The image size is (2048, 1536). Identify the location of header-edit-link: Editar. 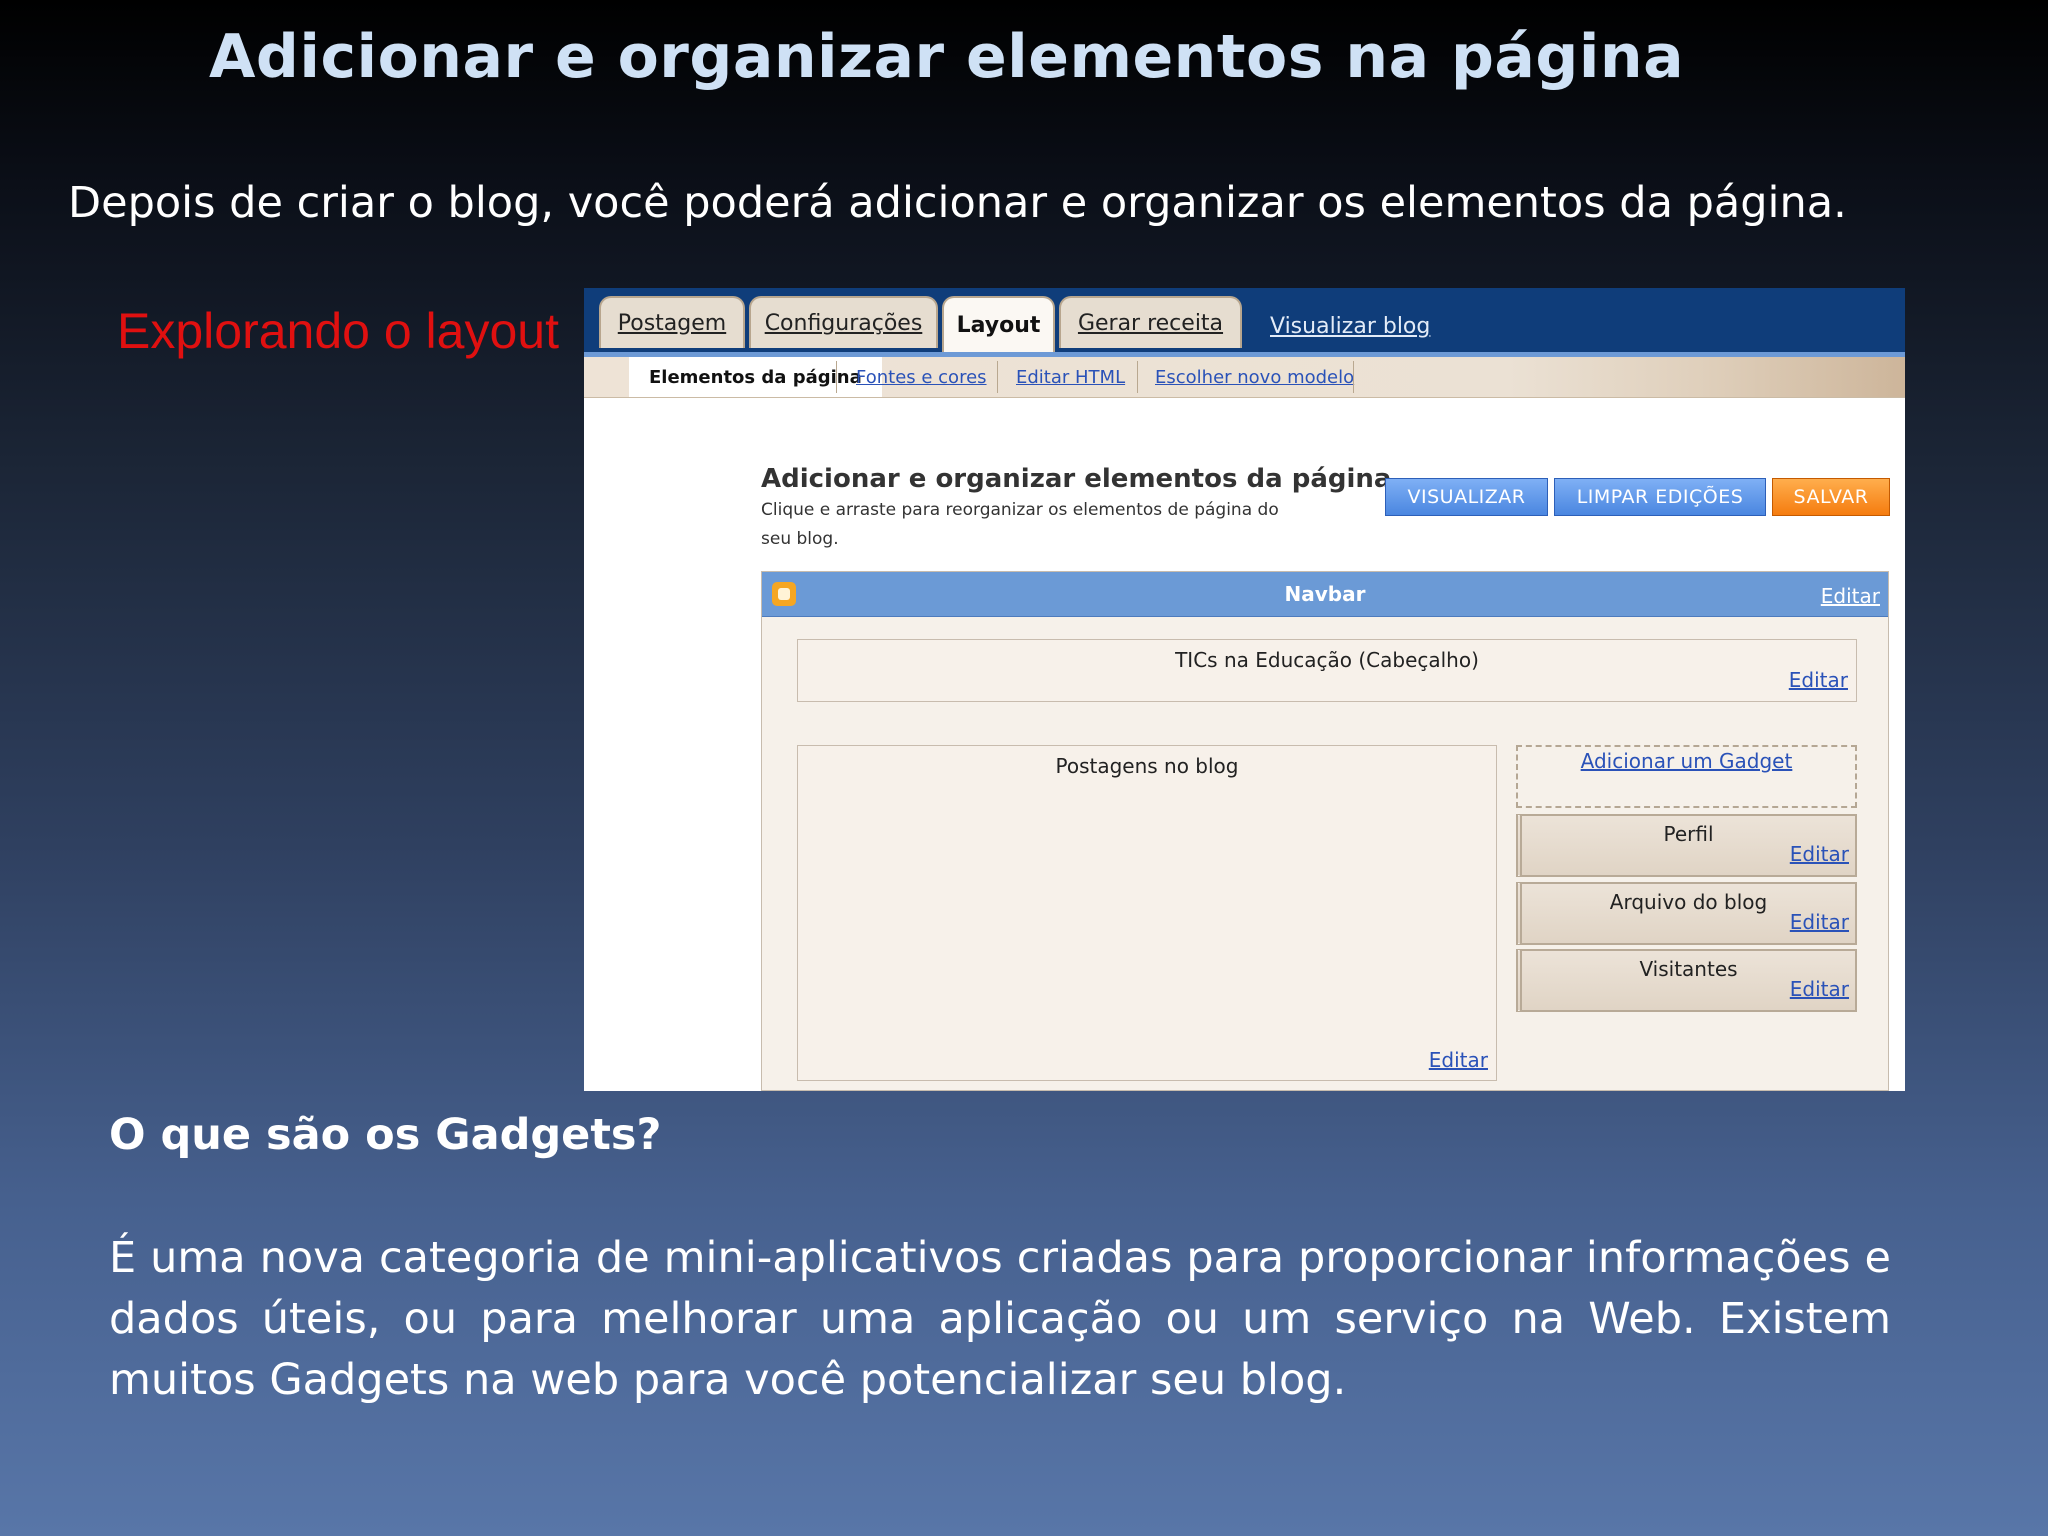
(1818, 680).